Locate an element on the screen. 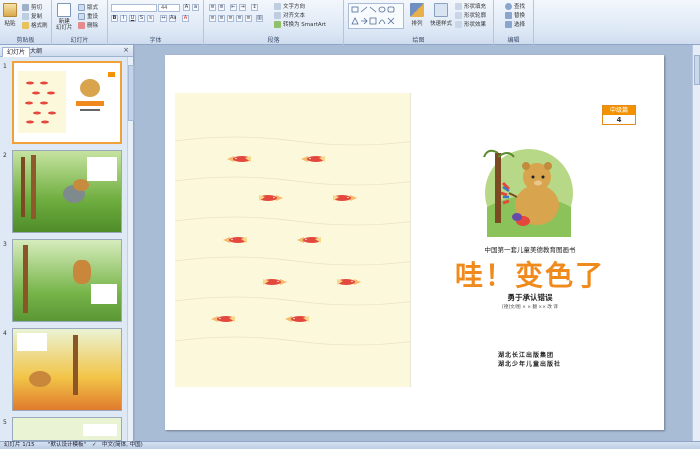 Image resolution: width=700 pixels, height=449 pixels. font-name-combo is located at coordinates (134, 8).